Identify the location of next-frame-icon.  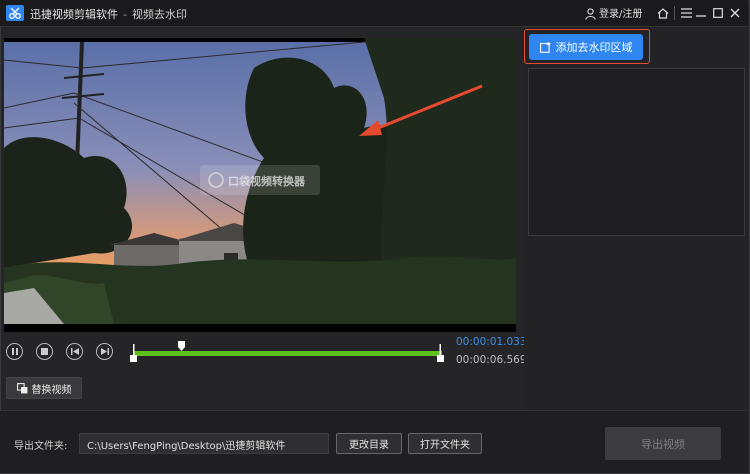
(104, 351).